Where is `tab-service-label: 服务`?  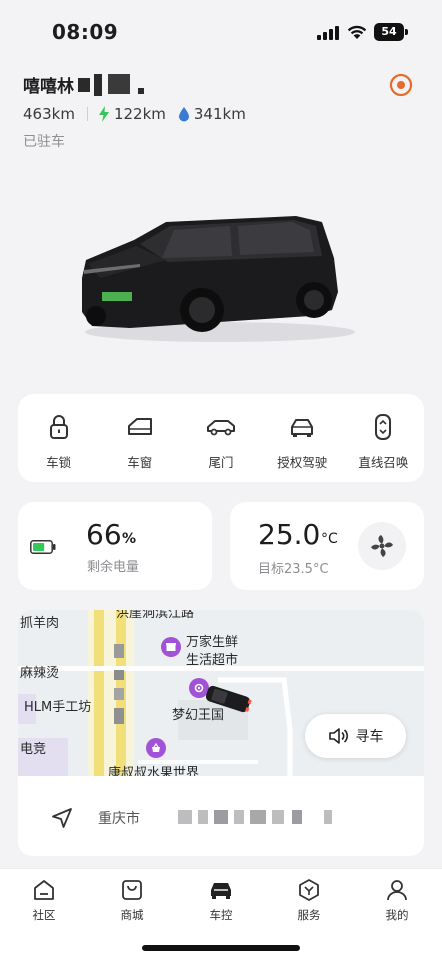
tab-service-label: 服务 is located at coordinates (309, 915).